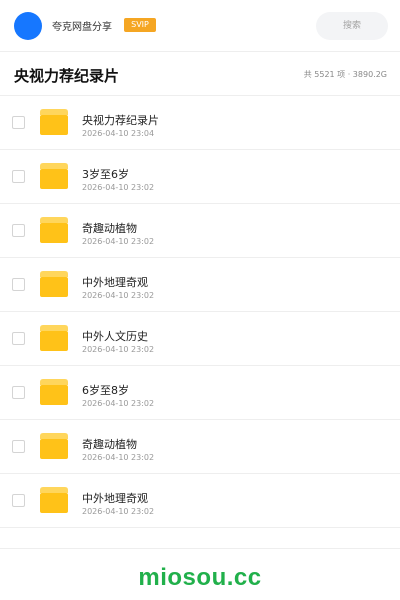 Image resolution: width=400 pixels, height=600 pixels. Describe the element at coordinates (200, 339) in the screenshot. I see `list-item: 中外人文历史 2026-04-10 23:02` at that location.